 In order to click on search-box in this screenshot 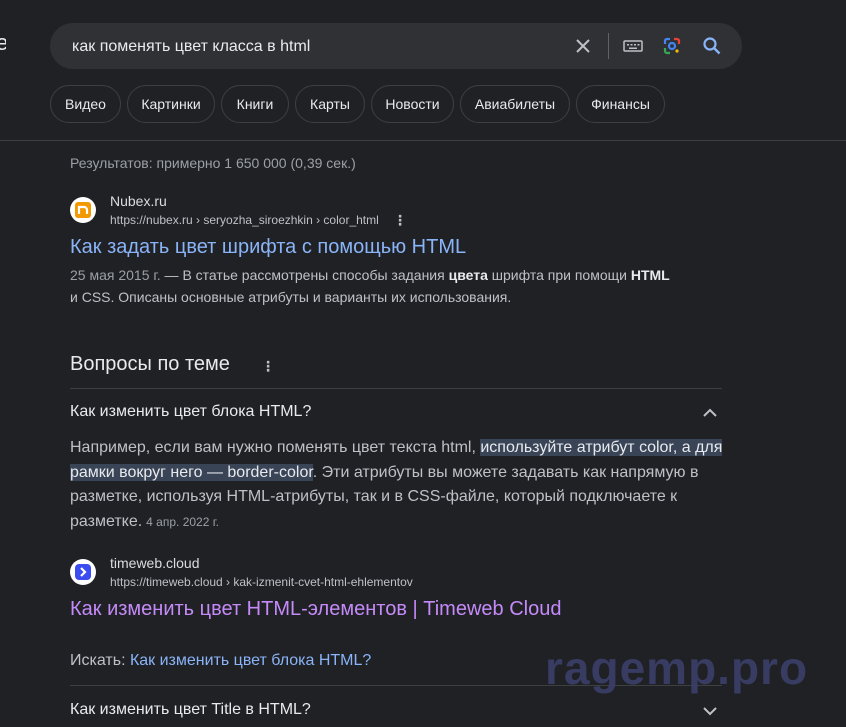, I will do `click(396, 46)`.